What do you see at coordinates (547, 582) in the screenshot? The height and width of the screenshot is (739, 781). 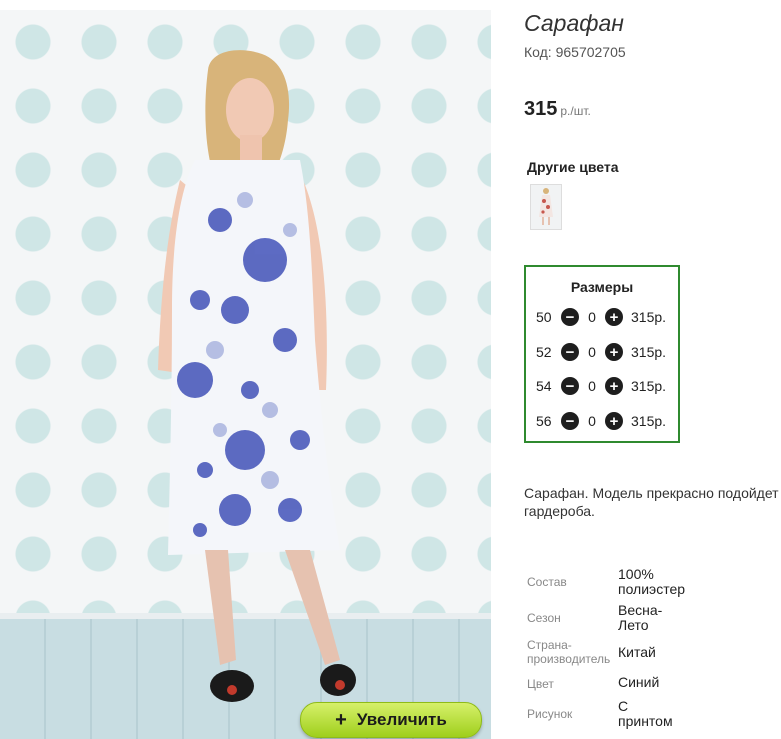 I see `property-key: Состав` at bounding box center [547, 582].